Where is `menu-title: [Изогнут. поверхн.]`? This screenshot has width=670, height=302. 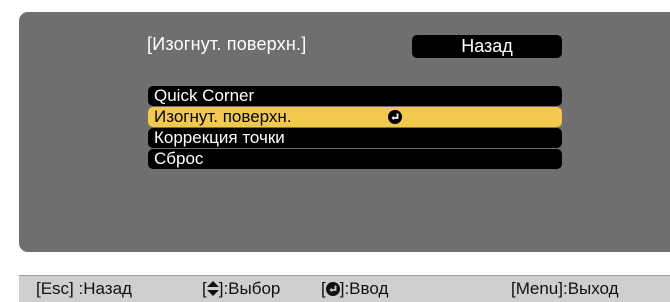 menu-title: [Изогнут. поверхн.] is located at coordinates (227, 44).